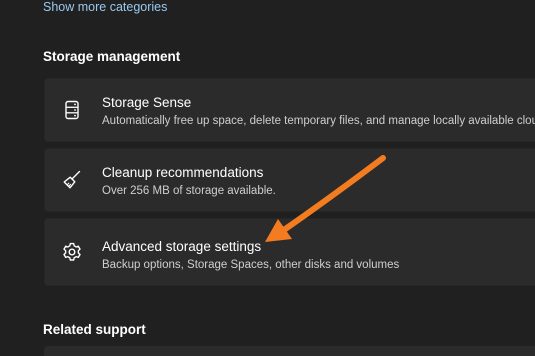 Image resolution: width=535 pixels, height=356 pixels. I want to click on cleanup-recommendations-subtitle: Over 256 MB of storage available., so click(189, 191).